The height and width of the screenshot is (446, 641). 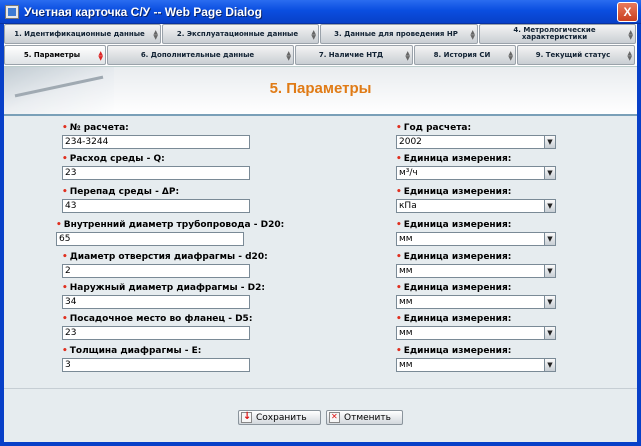 I want to click on label-text: Внутренний диаметр трубопровода - D20:, so click(x=174, y=225).